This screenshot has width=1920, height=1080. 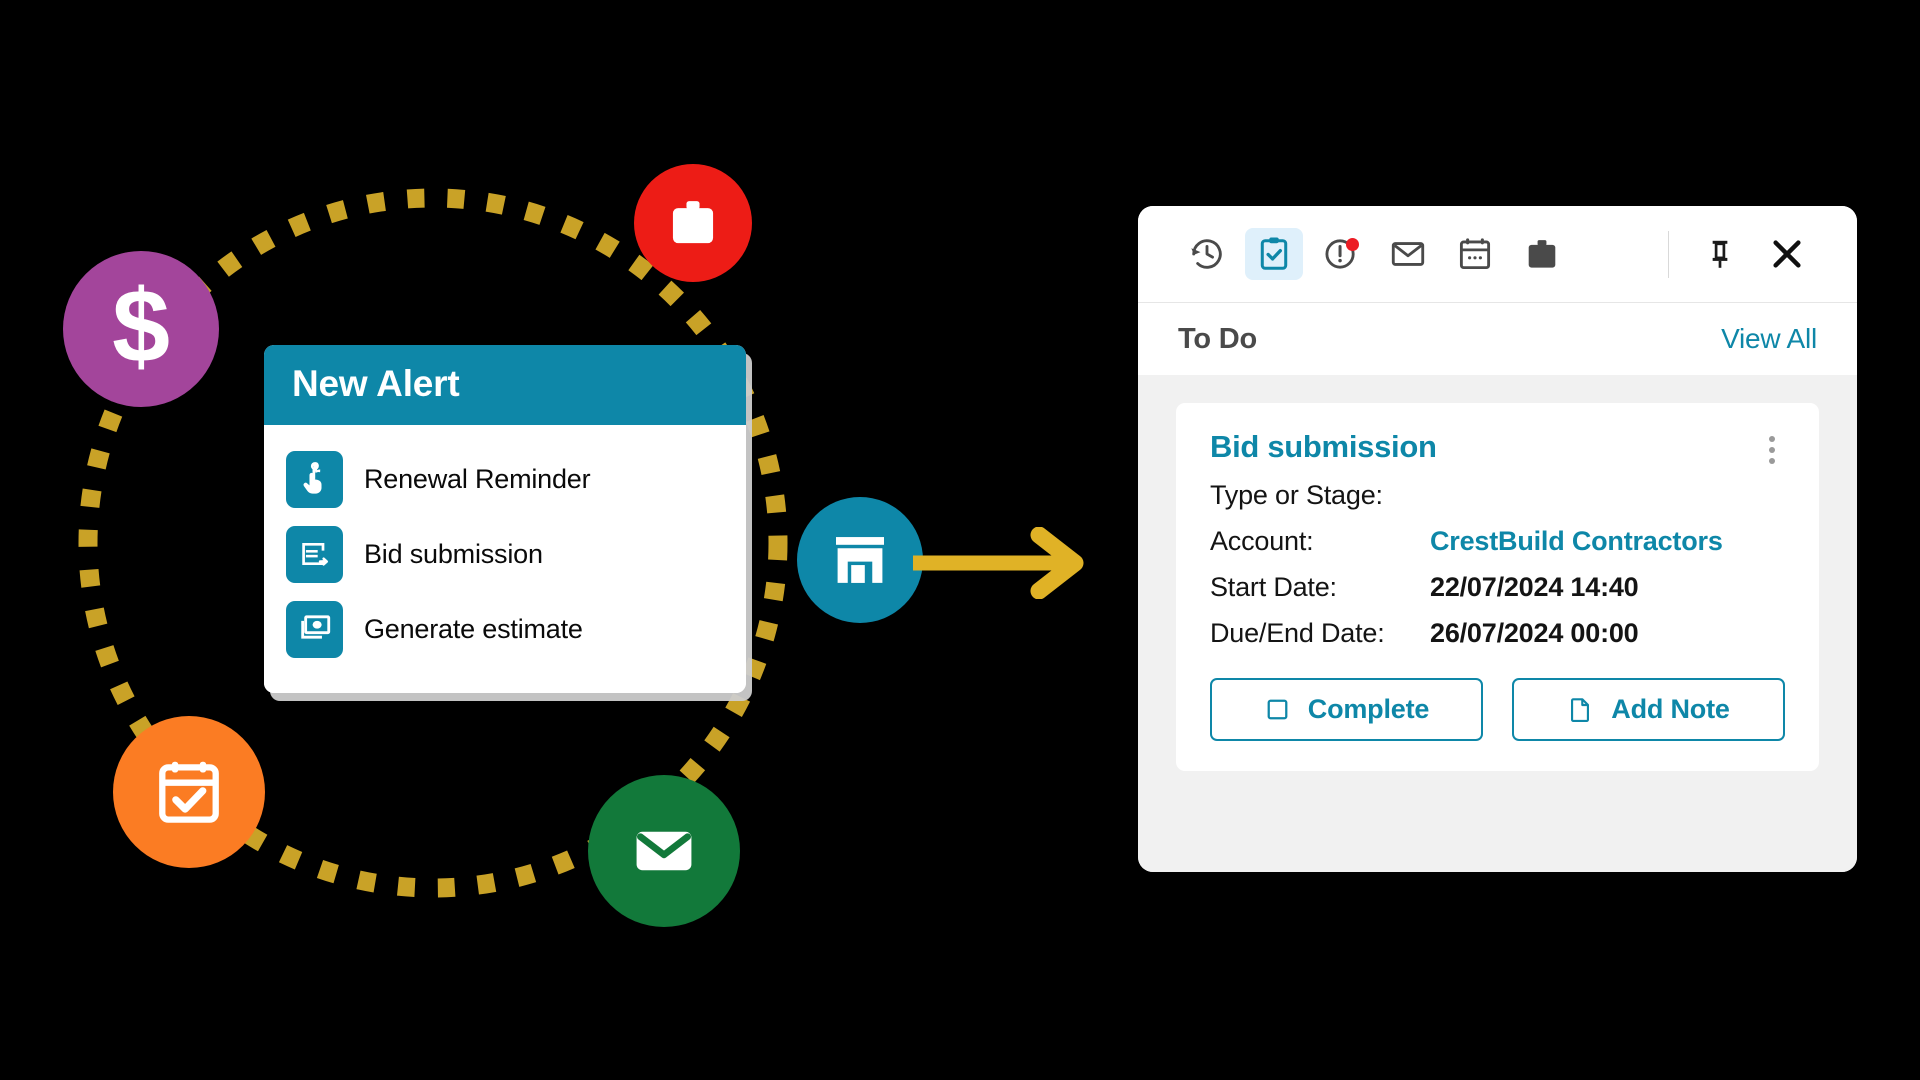 I want to click on toolbar-divider, so click(x=1668, y=254).